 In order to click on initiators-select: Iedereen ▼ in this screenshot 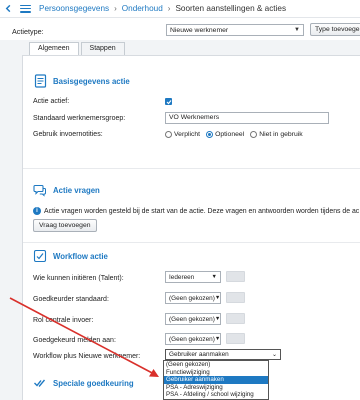, I will do `click(193, 277)`.